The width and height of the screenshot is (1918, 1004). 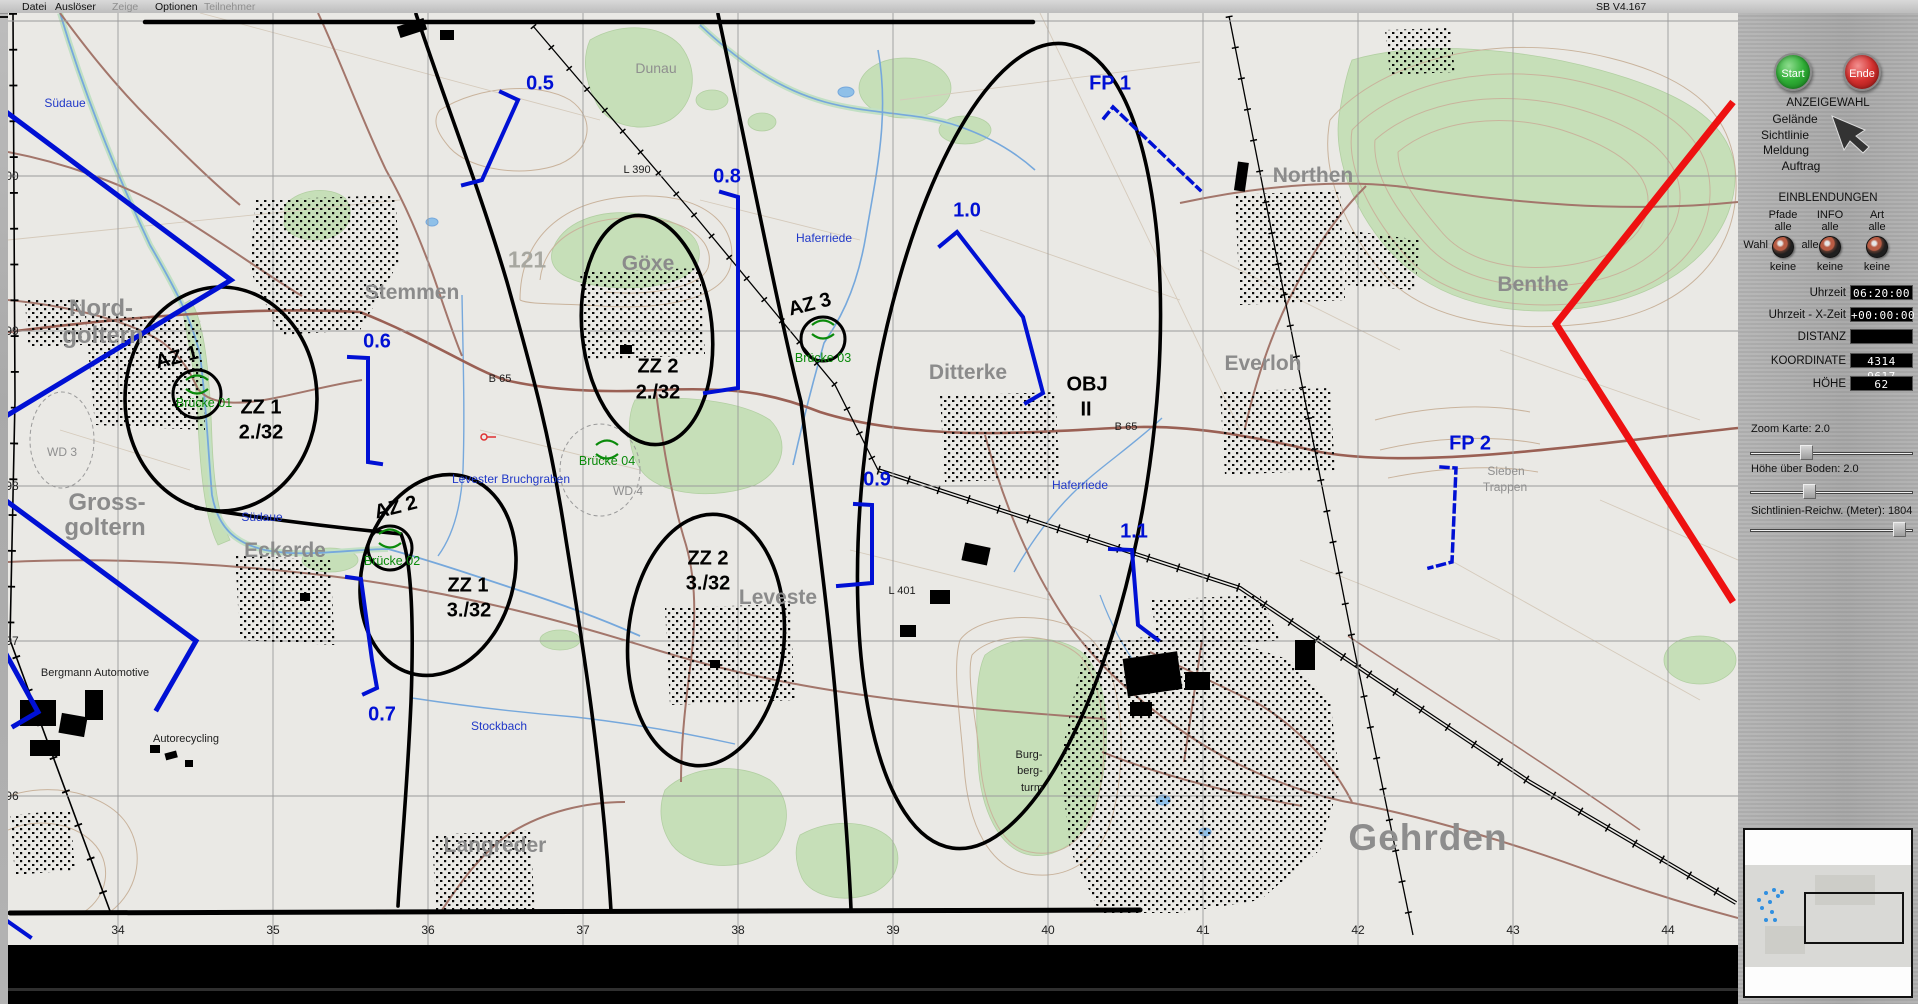 I want to click on sichtlinien-label: Sichtlinien-Reichw. (Meter): 1804, so click(x=1832, y=511).